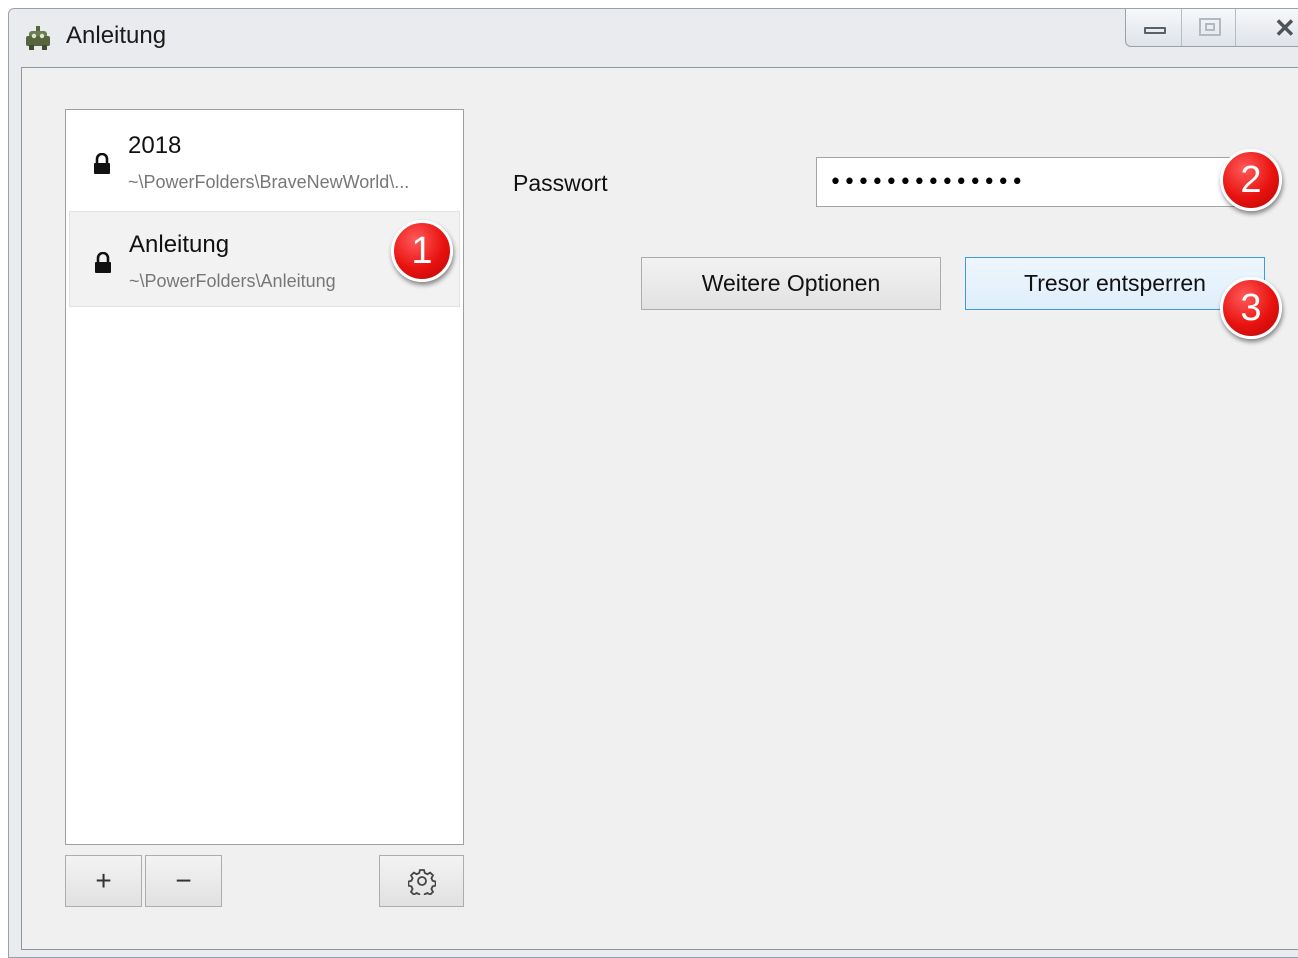  Describe the element at coordinates (560, 183) in the screenshot. I see `password-label: Passwort` at that location.